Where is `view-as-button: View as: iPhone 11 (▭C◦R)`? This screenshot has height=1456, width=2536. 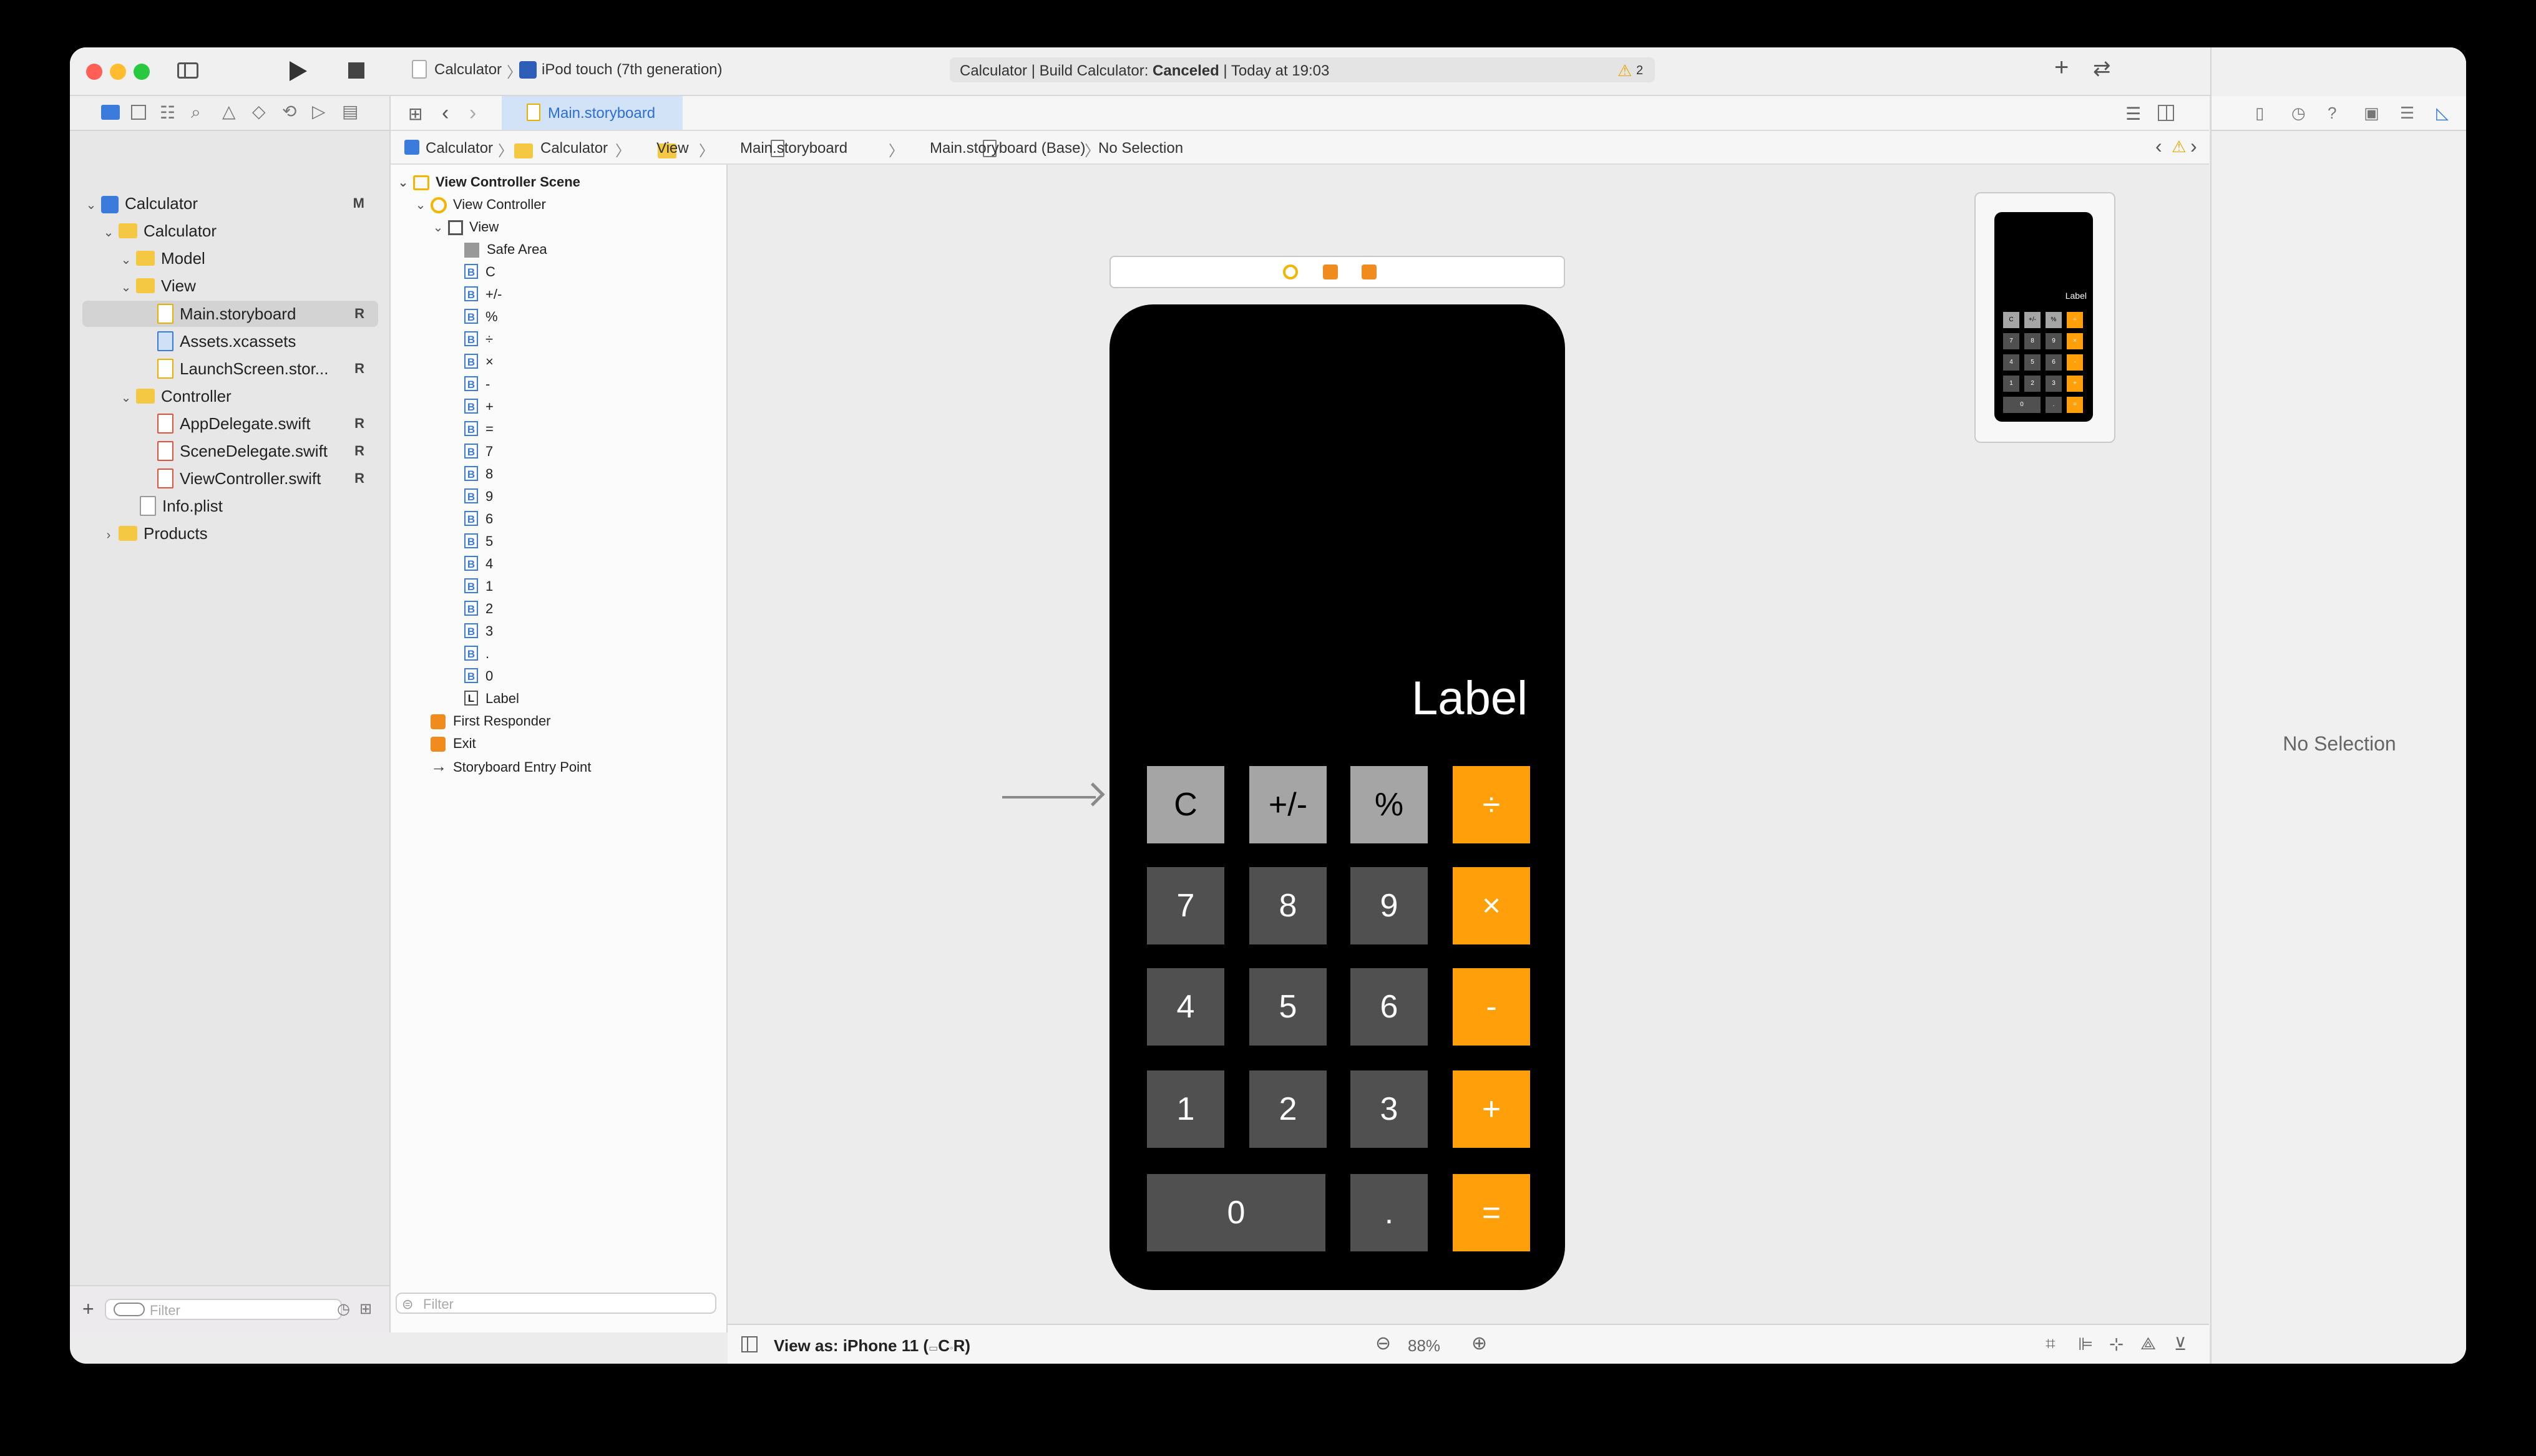
view-as-button: View as: iPhone 11 (▭C◦R) is located at coordinates (872, 1346).